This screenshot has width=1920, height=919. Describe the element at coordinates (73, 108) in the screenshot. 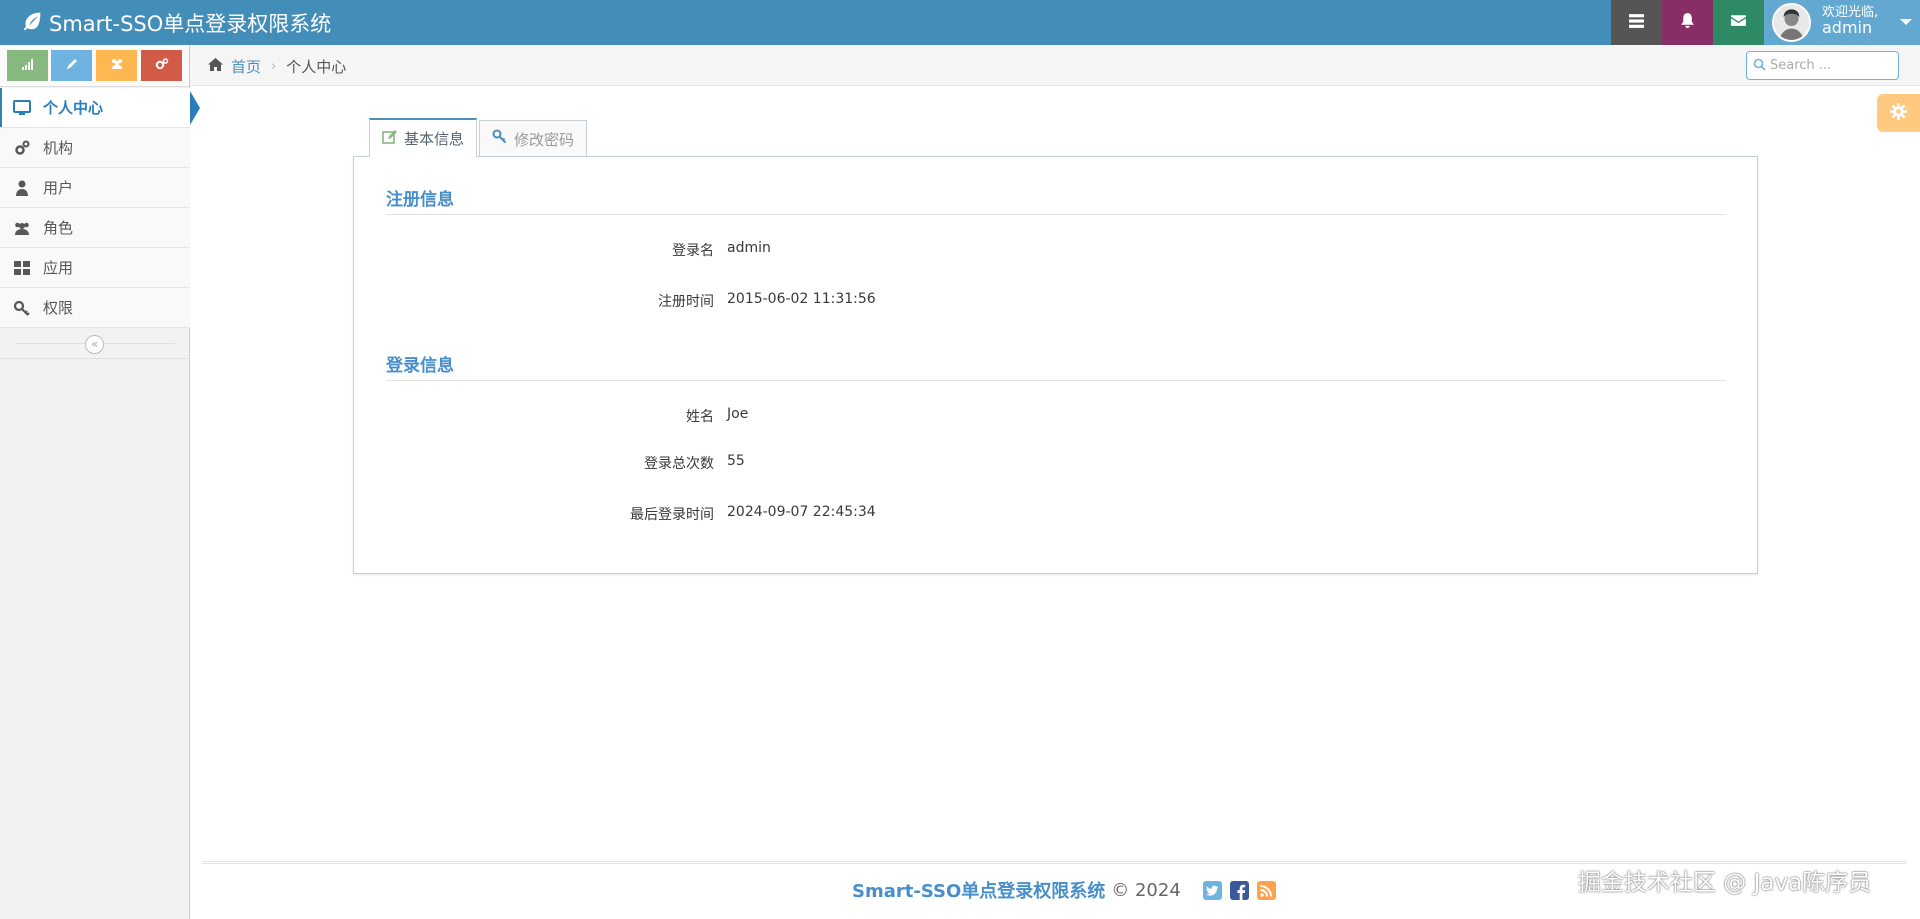

I see `sidebar-item-label: 个人中心` at that location.